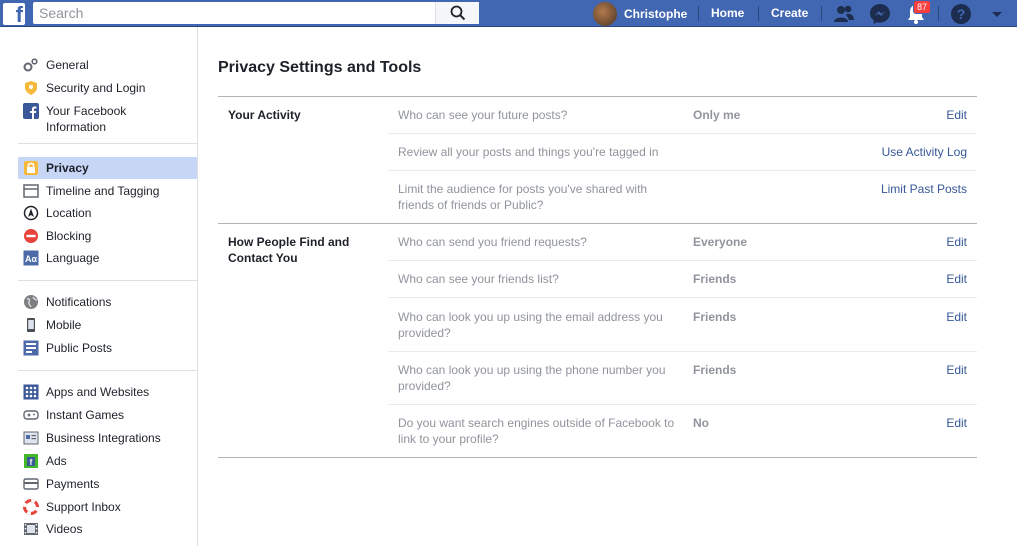 The height and width of the screenshot is (546, 1017). Describe the element at coordinates (31, 529) in the screenshot. I see `film-icon` at that location.